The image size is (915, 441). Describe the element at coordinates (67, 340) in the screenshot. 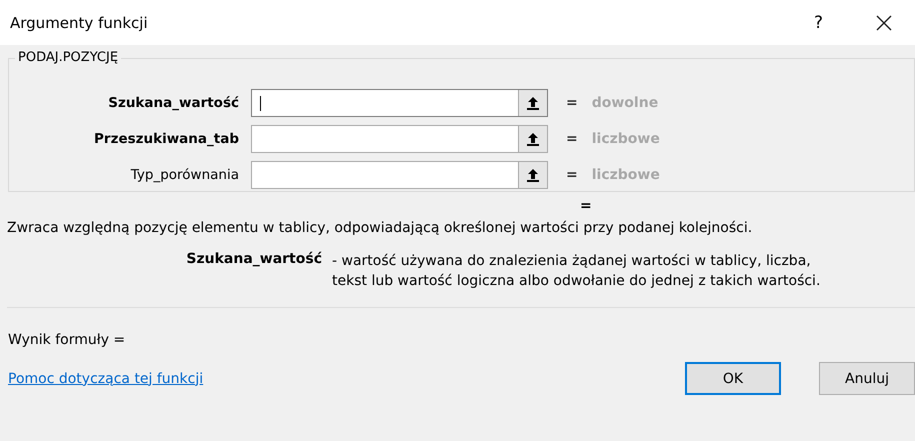

I see `formula-result: Wynik formuły =` at that location.